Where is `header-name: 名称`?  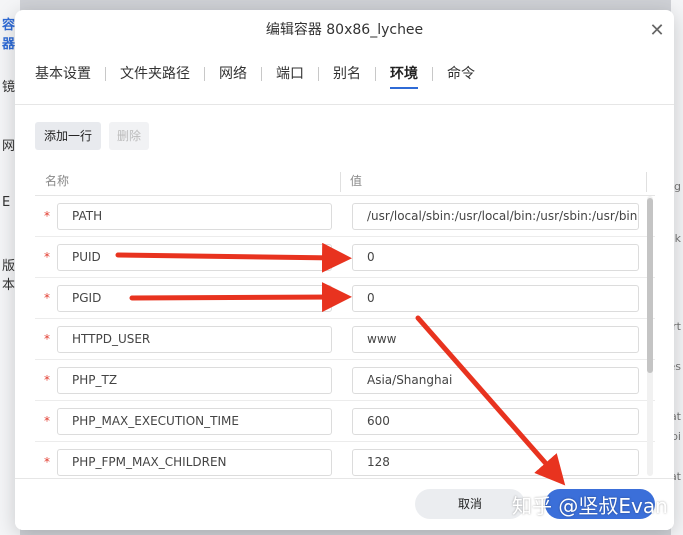 header-name: 名称 is located at coordinates (57, 181).